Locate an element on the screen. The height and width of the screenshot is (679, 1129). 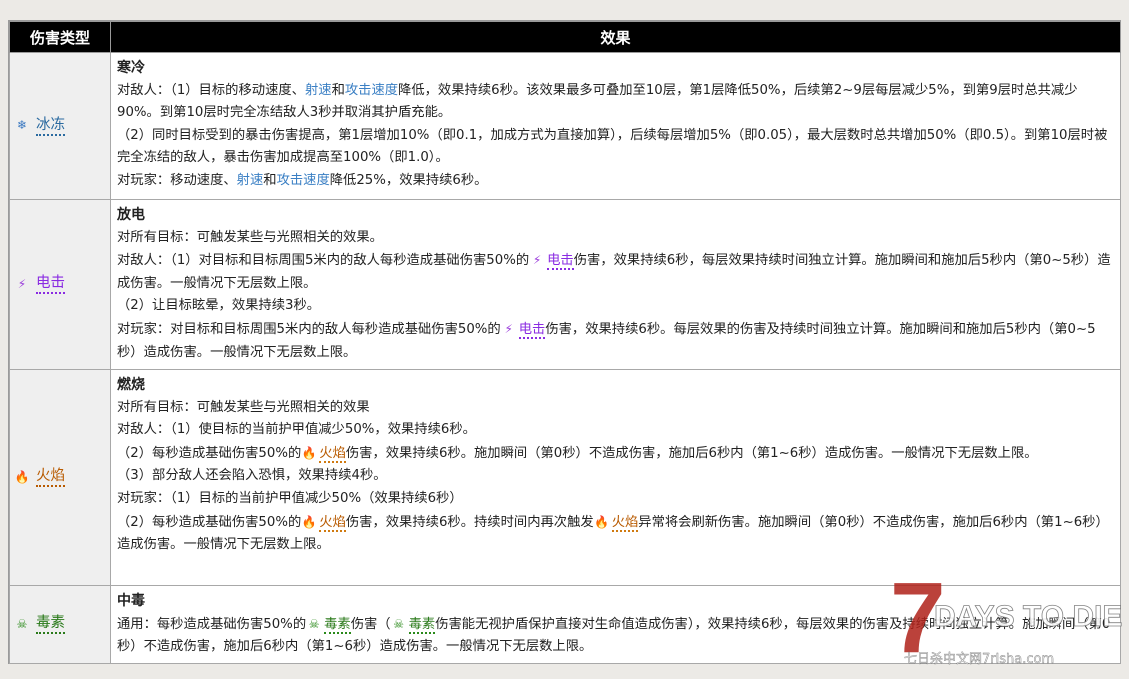
type-cell-fire: 🔥 火焰 is located at coordinates (60, 477).